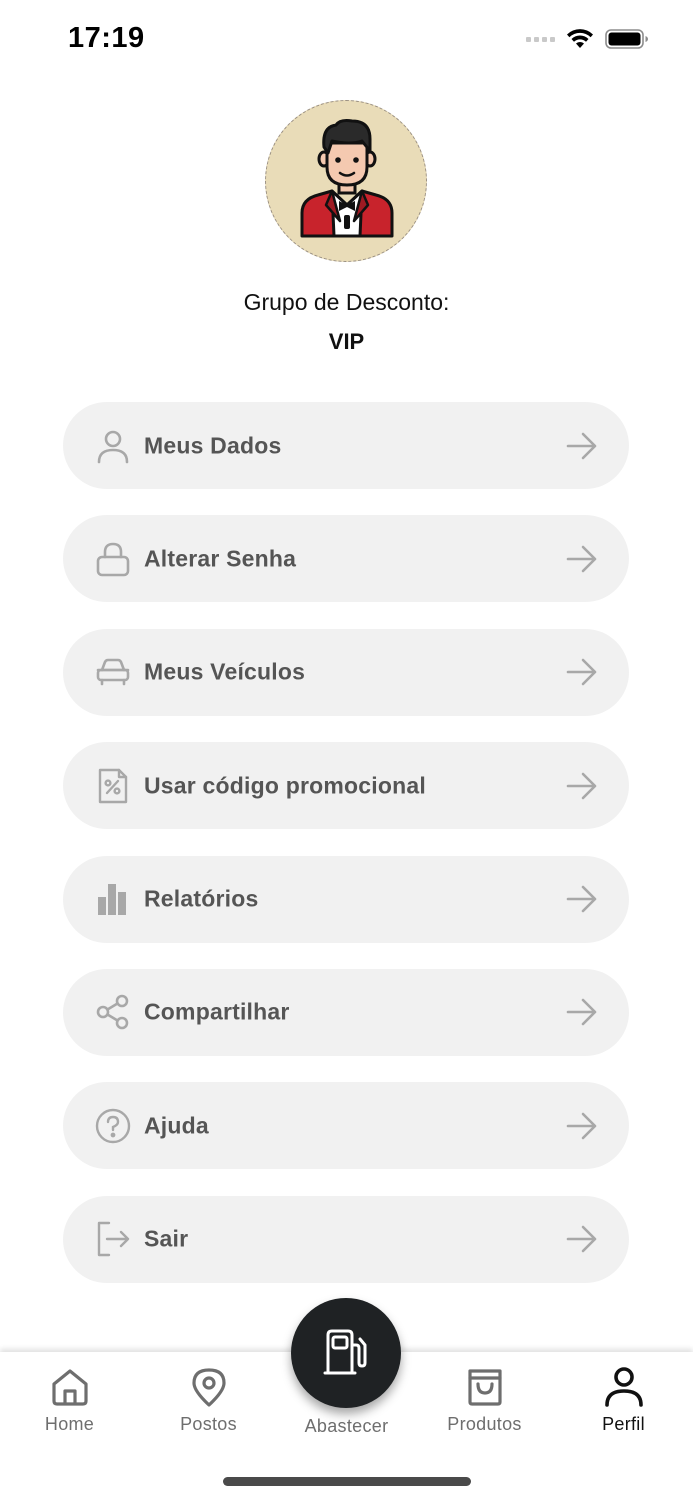 The height and width of the screenshot is (1500, 693). I want to click on cellular-signal-icon, so click(540, 39).